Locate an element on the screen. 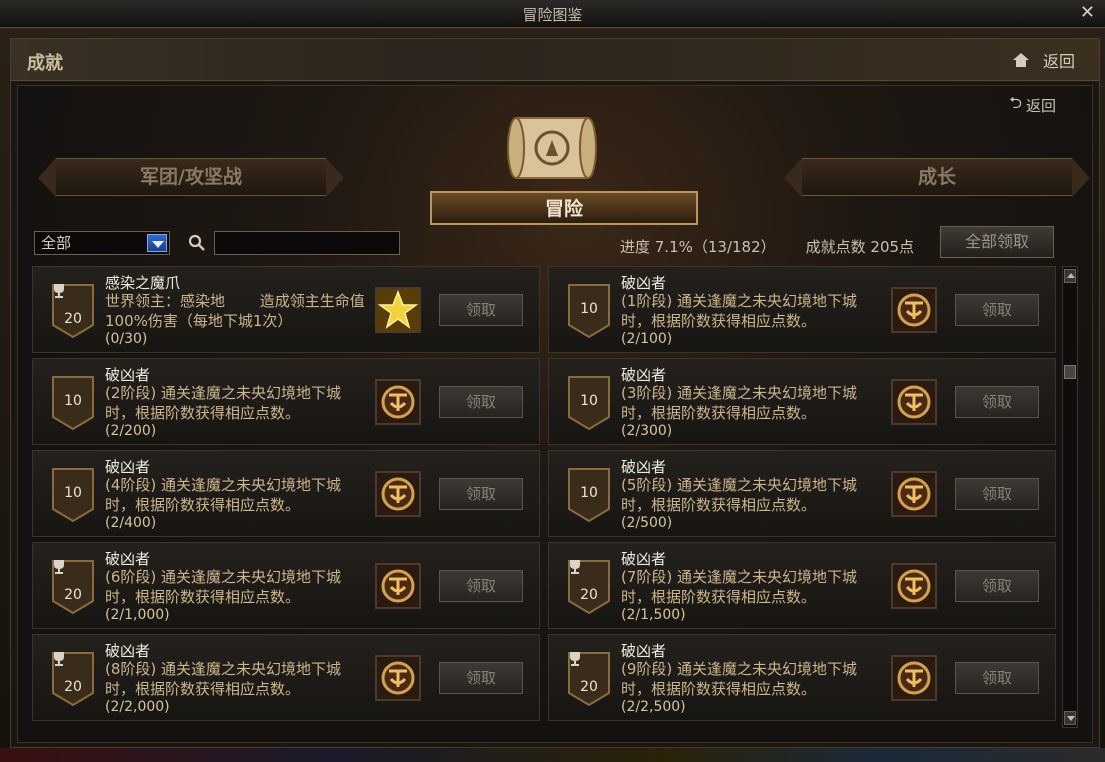 This screenshot has width=1105, height=762. achievement-progress: (0/30) is located at coordinates (126, 339).